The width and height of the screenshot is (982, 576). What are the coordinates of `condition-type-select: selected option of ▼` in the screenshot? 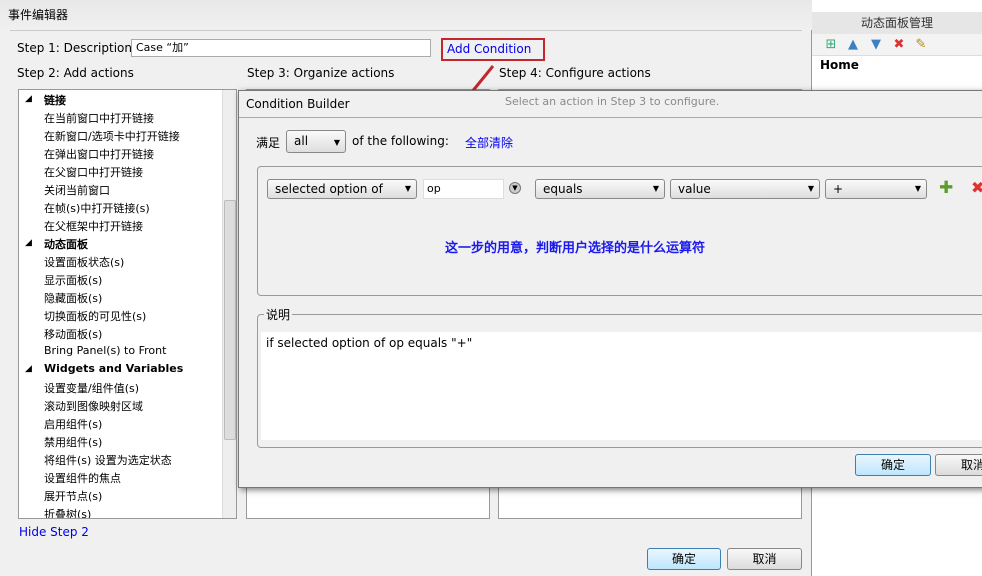 It's located at (342, 189).